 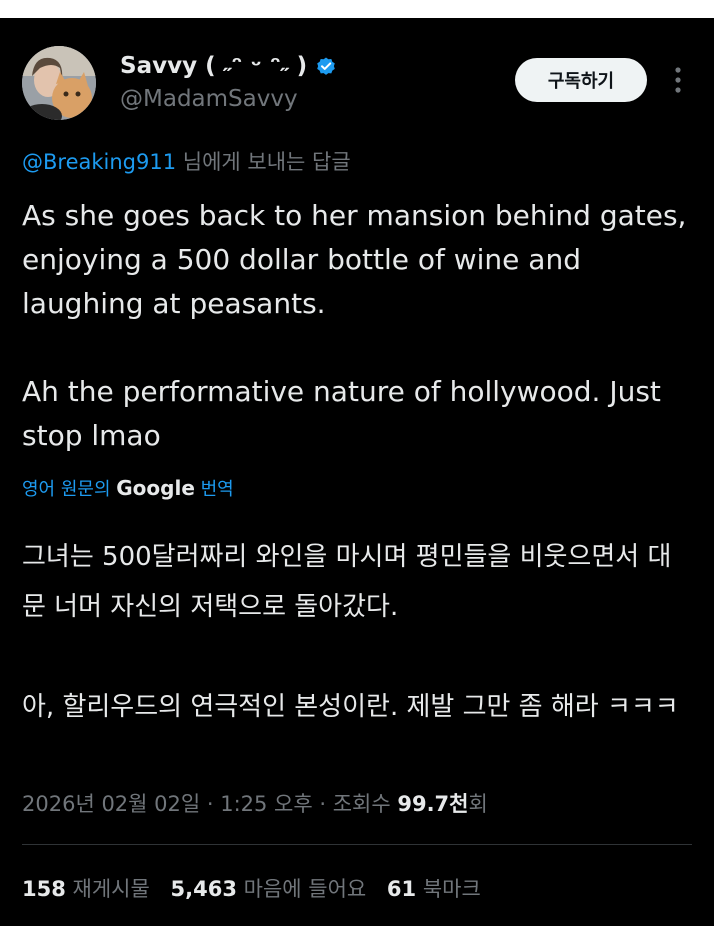 I want to click on bookmarks-stat: 61 북마크, so click(x=434, y=889).